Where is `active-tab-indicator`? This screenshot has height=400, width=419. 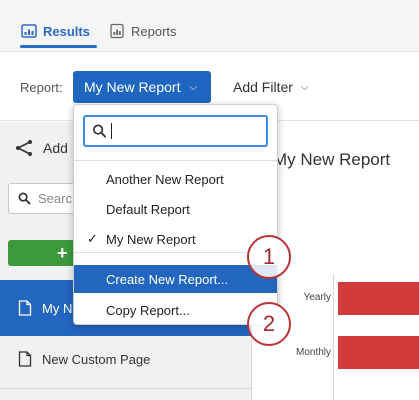
active-tab-indicator is located at coordinates (58, 46).